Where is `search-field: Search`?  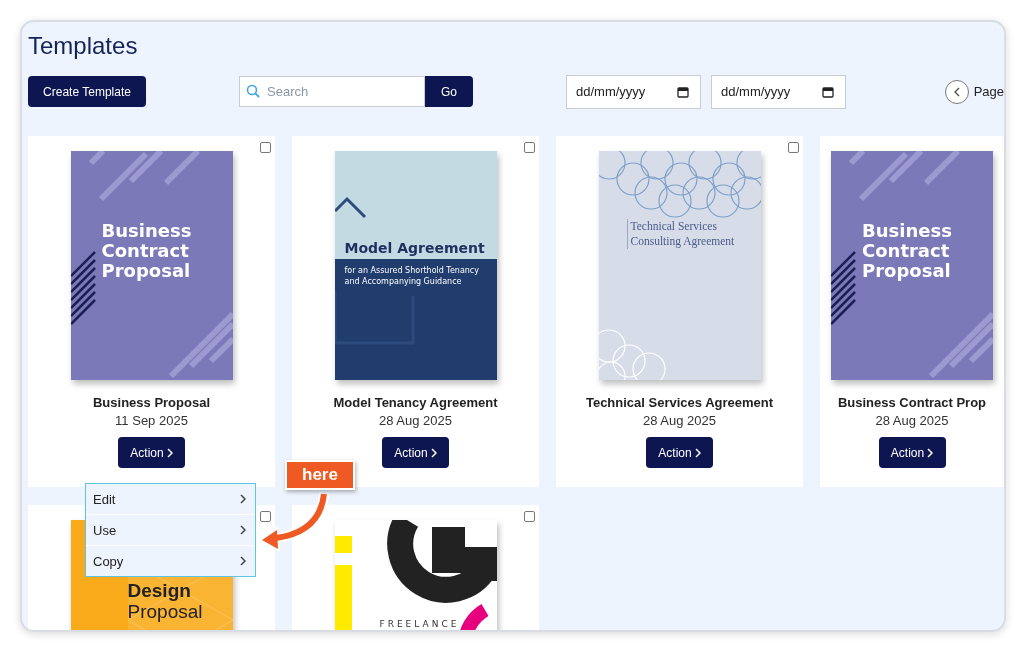
search-field: Search is located at coordinates (332, 91).